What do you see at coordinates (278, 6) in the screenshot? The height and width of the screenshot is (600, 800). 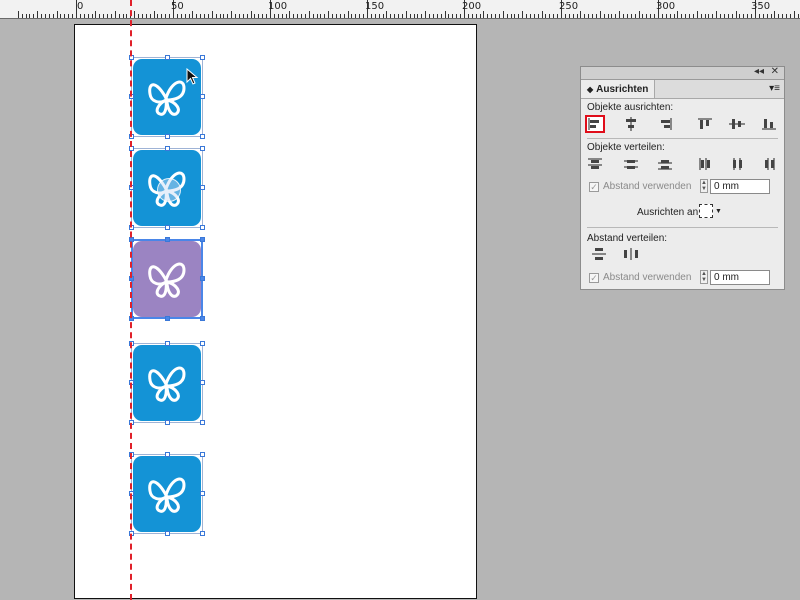 I see `ruler-label-100: 100` at bounding box center [278, 6].